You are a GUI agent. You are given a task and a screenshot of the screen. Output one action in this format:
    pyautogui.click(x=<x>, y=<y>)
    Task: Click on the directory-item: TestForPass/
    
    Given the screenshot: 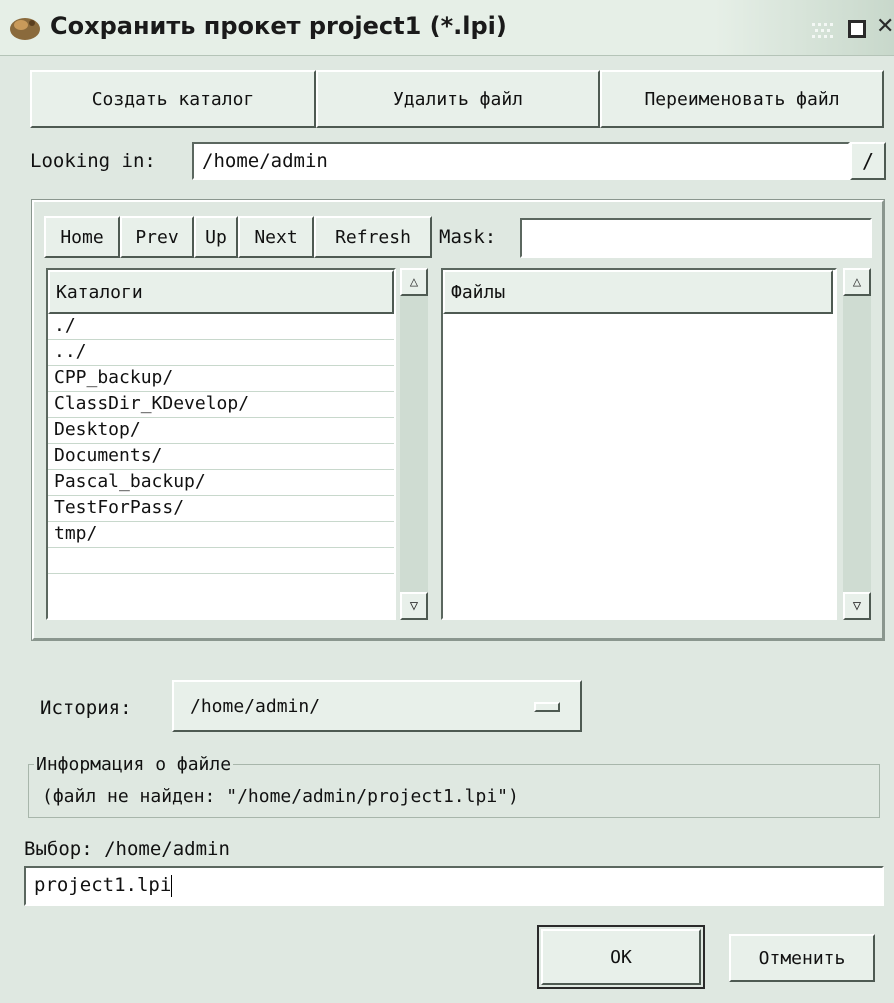 What is the action you would take?
    pyautogui.click(x=221, y=509)
    